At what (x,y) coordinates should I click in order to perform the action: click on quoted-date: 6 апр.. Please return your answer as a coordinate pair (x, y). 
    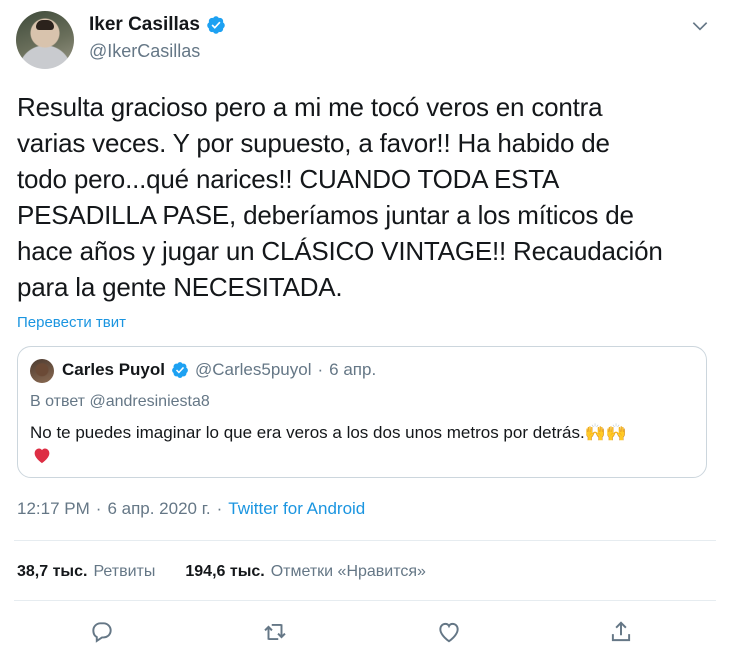
    Looking at the image, I should click on (353, 369).